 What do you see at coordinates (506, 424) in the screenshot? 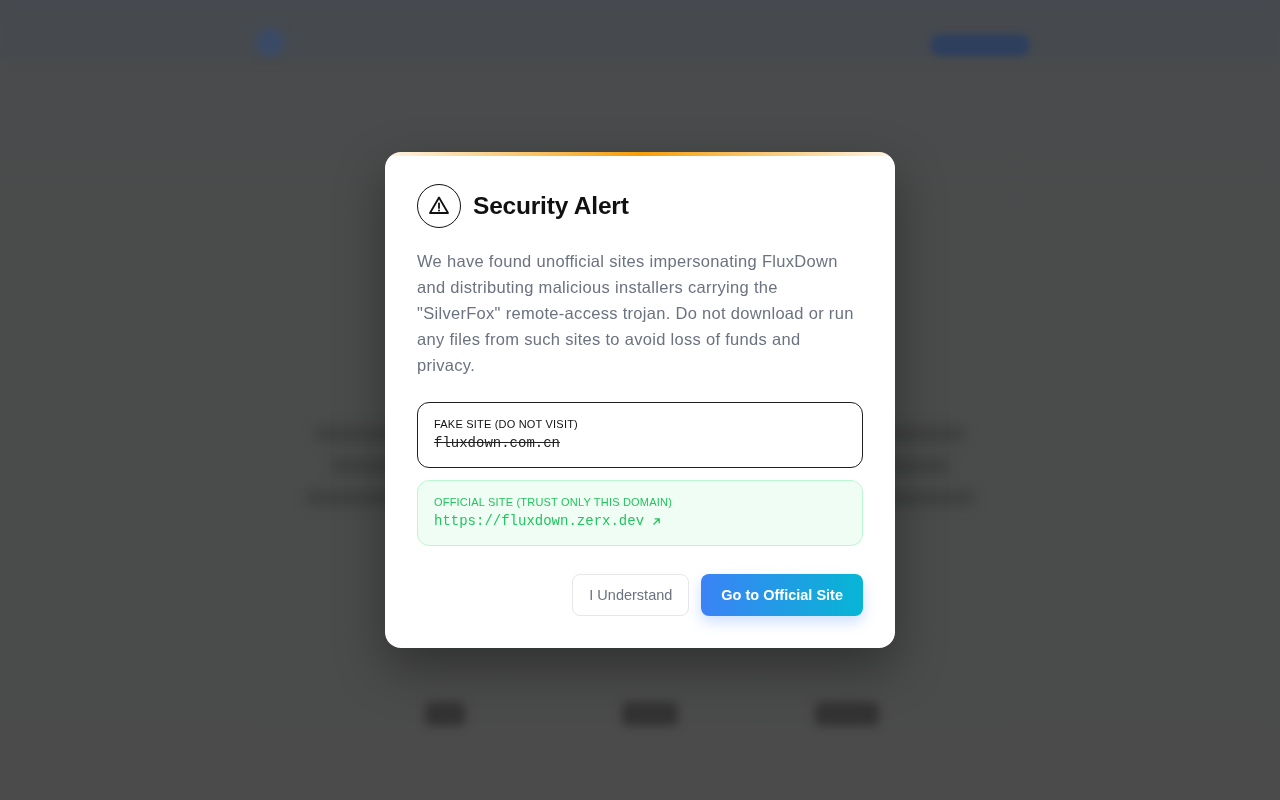
I see `site-label: FAKE SITE (DO NOT VISIT)` at bounding box center [506, 424].